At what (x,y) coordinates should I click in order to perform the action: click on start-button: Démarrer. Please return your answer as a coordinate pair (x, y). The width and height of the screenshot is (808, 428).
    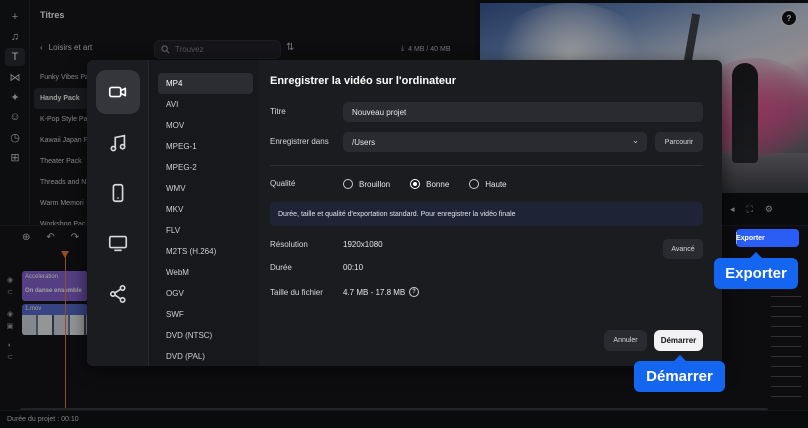
    Looking at the image, I should click on (678, 340).